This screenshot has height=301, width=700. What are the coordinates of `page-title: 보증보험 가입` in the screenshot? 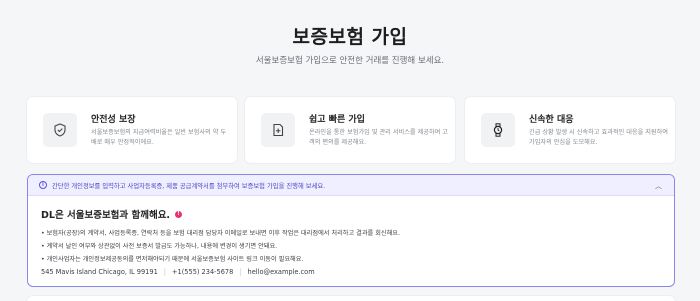 It's located at (350, 37).